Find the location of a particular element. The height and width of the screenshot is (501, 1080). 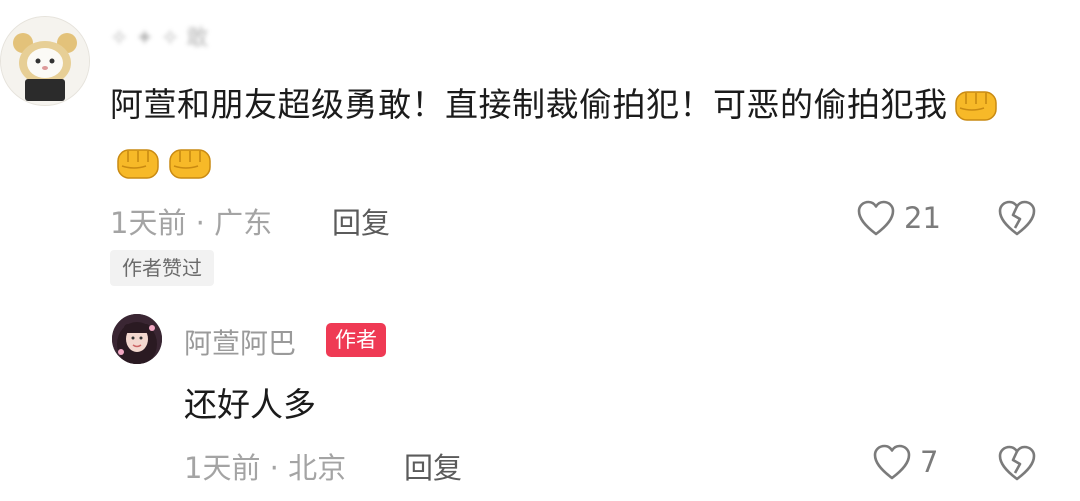

reply-text: 还好人多 is located at coordinates (250, 404).